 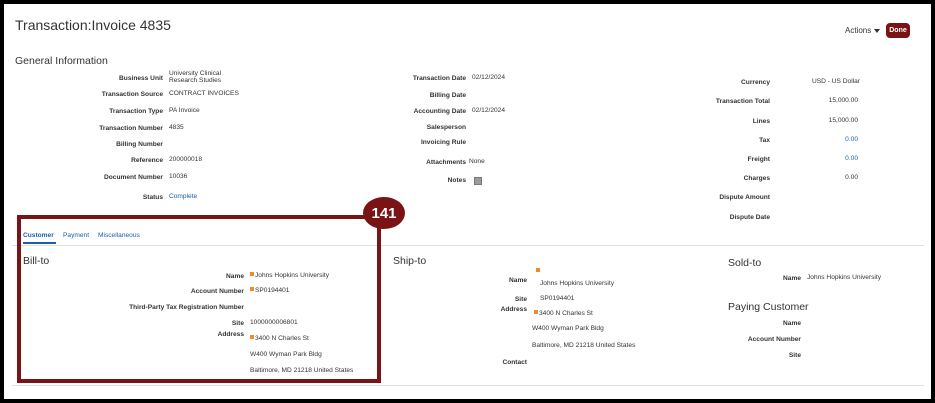 I want to click on bill-to-title: Bill-to, so click(x=36, y=261).